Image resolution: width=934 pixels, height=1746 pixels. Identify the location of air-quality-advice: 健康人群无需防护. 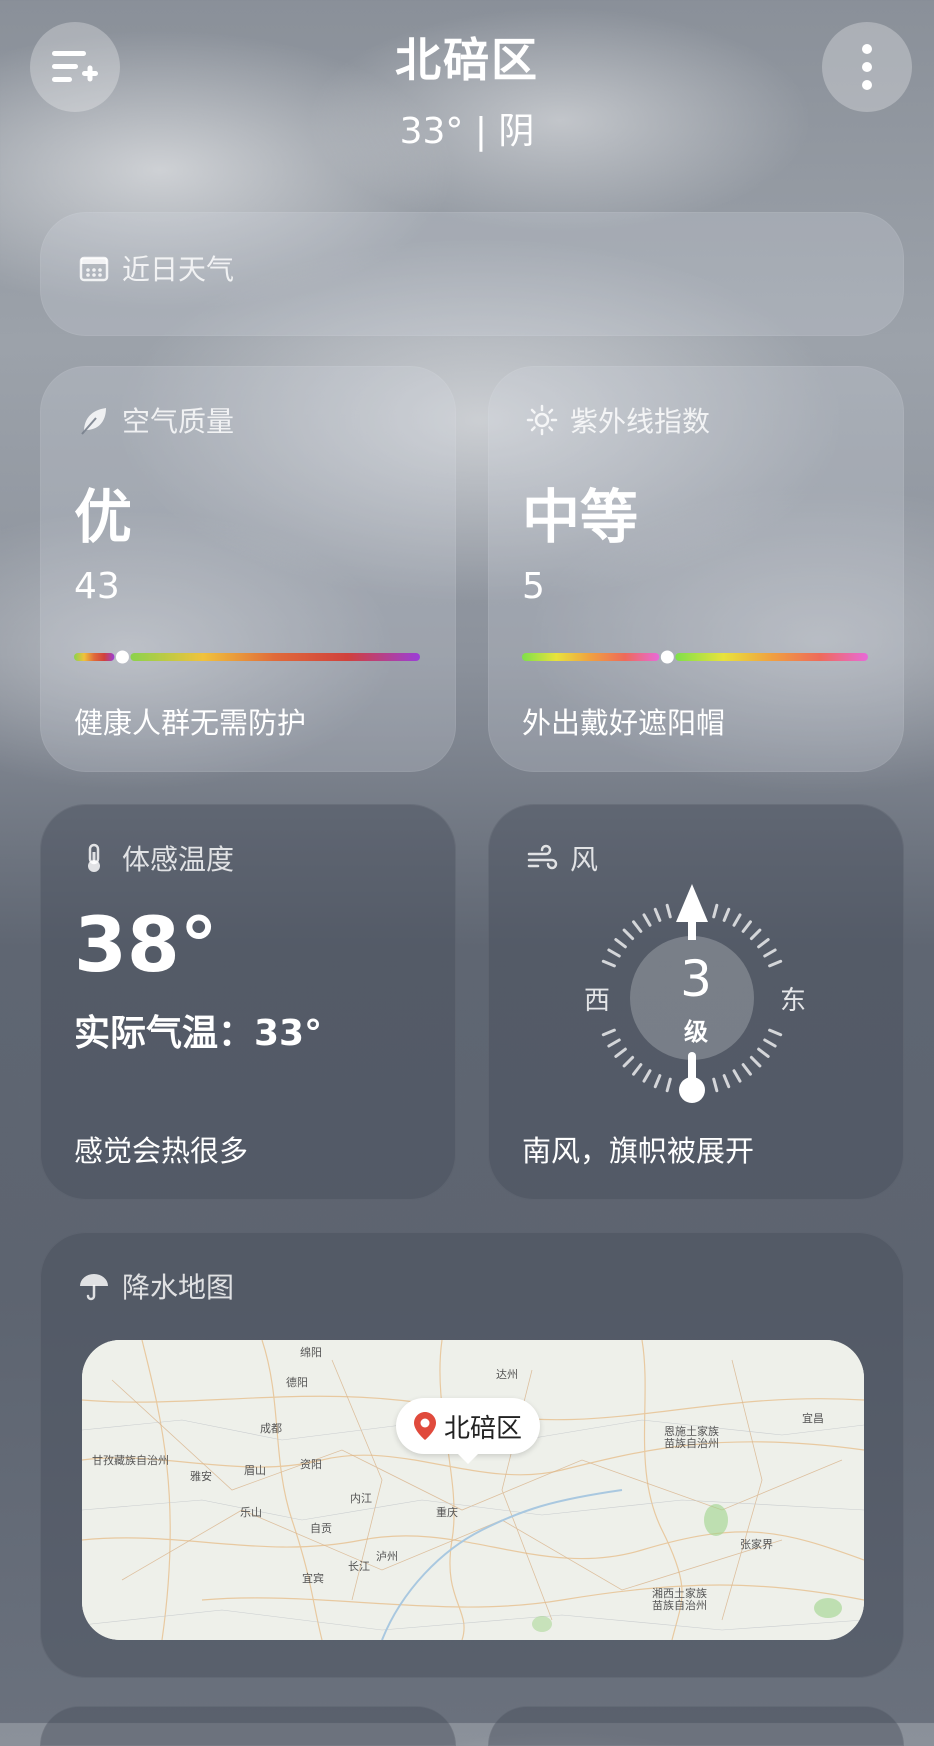
(190, 723).